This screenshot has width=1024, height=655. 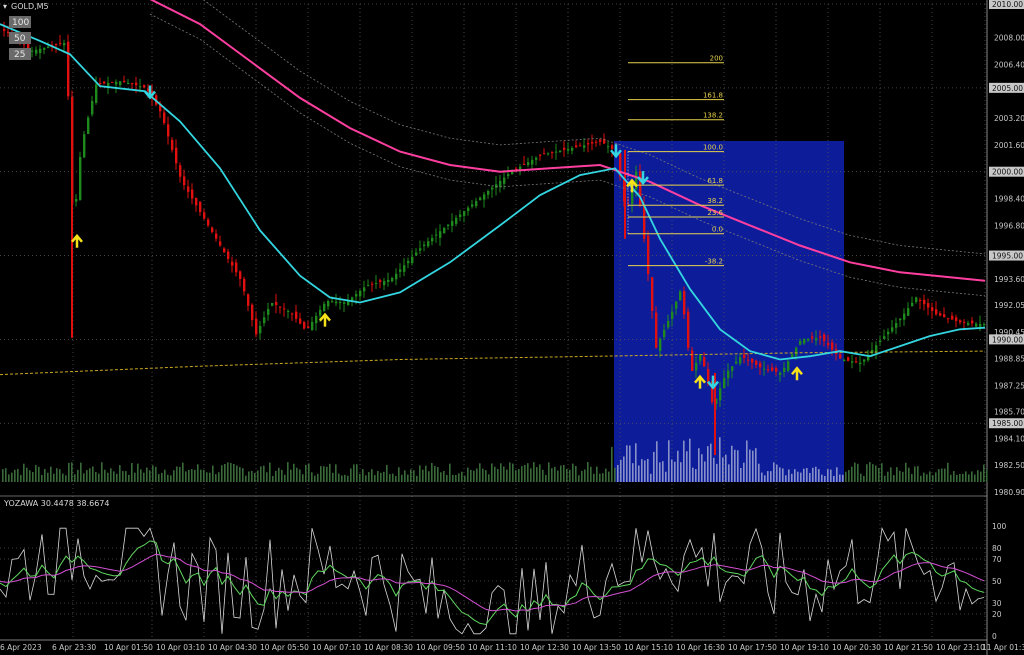 I want to click on zoom-button-50: 50, so click(x=20, y=39).